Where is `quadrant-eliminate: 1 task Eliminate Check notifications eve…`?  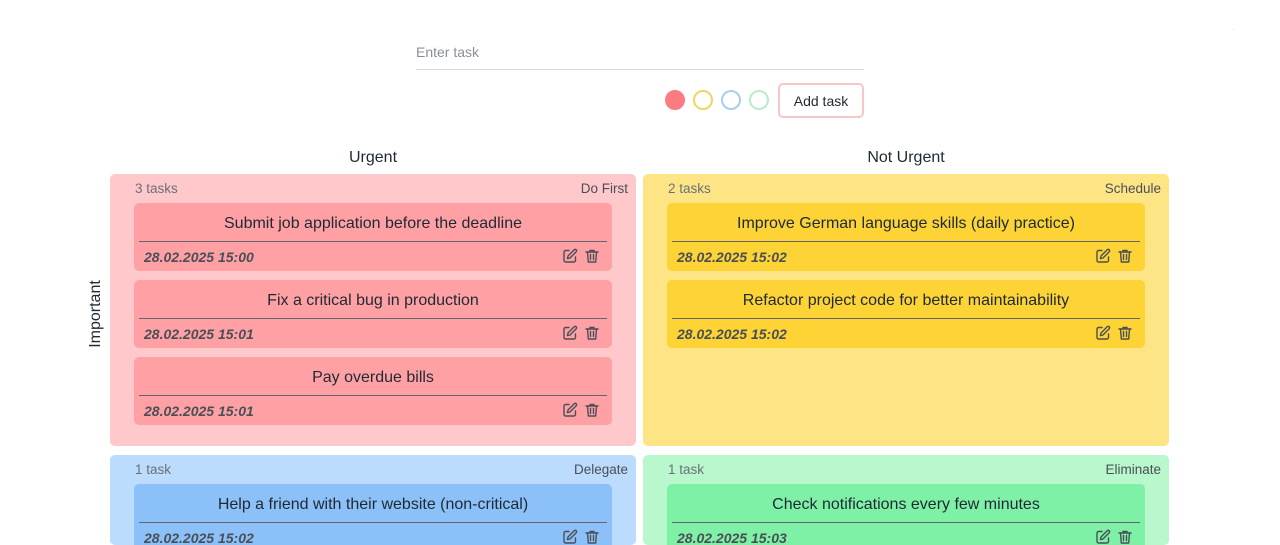 quadrant-eliminate: 1 task Eliminate Check notifications eve… is located at coordinates (906, 500).